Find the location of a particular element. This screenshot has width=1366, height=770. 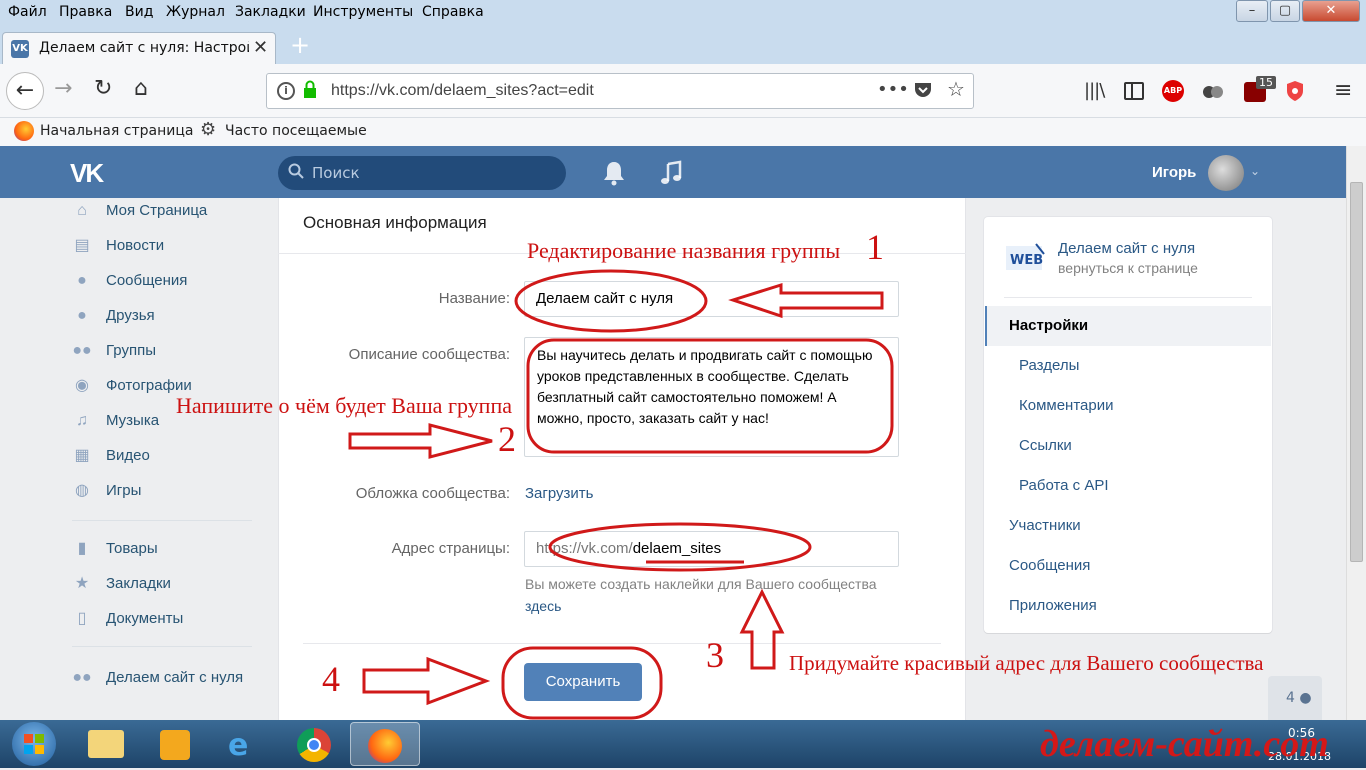

pocket-icon is located at coordinates (923, 90).